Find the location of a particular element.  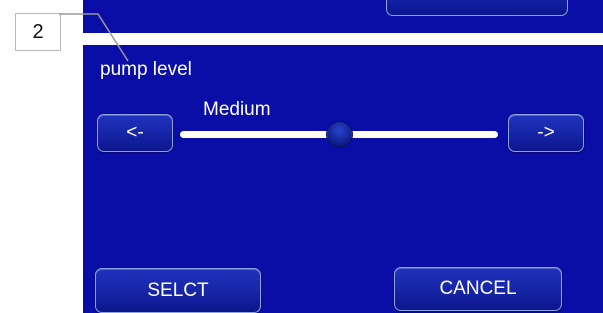

slider-value-label: Medium is located at coordinates (237, 109).